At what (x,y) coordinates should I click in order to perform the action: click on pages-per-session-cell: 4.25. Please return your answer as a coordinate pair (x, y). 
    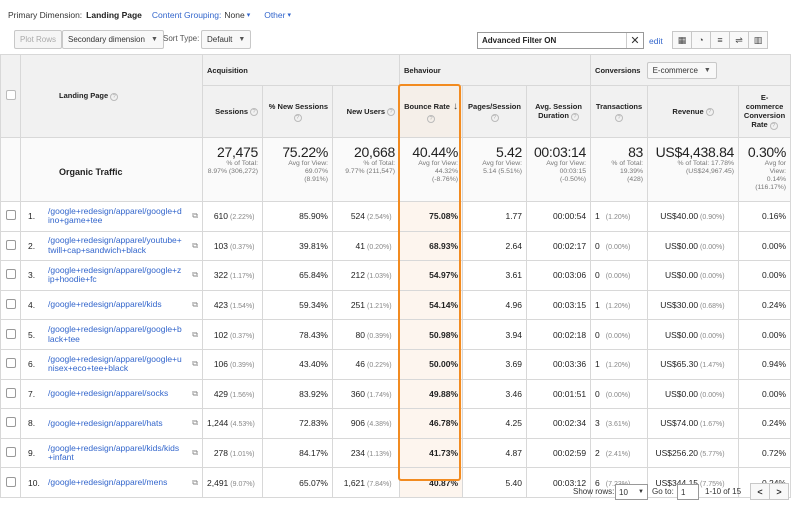
    Looking at the image, I should click on (495, 423).